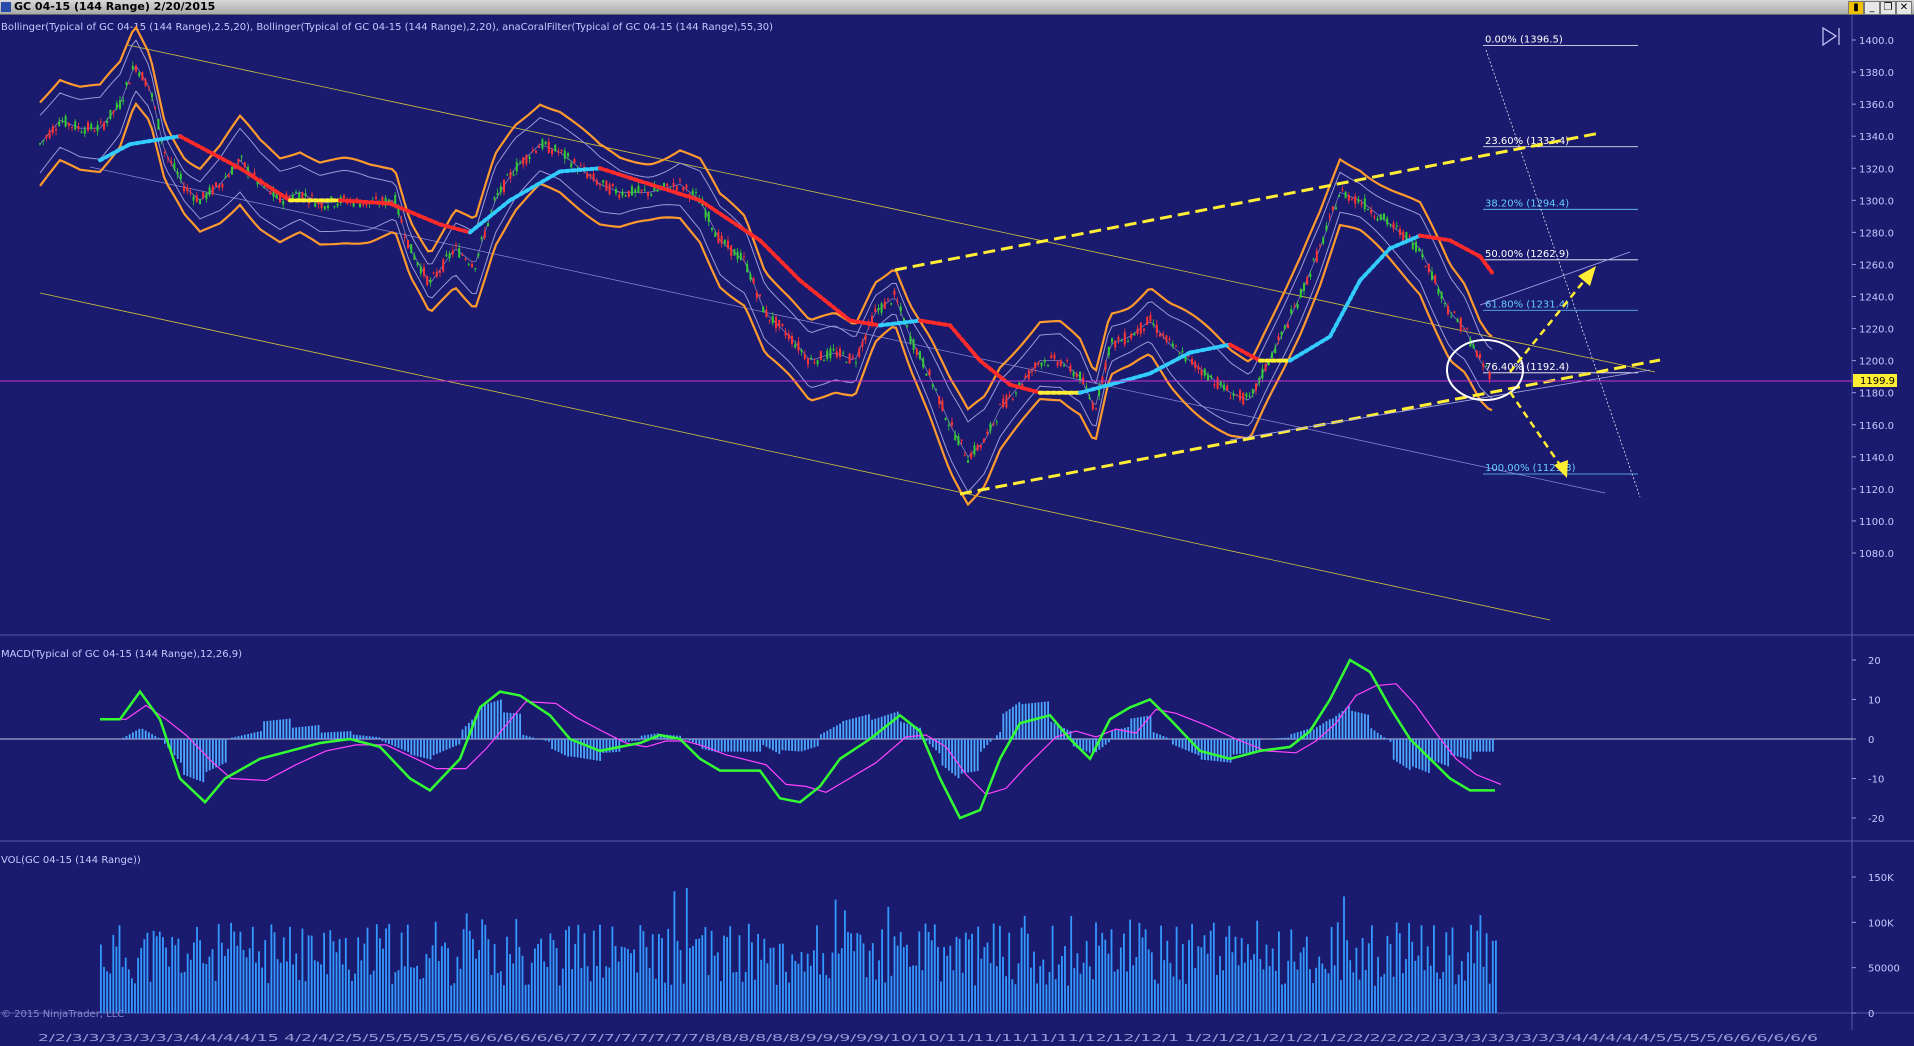 The width and height of the screenshot is (1914, 1046). I want to click on price-tick-label: 1160.0, so click(1876, 426).